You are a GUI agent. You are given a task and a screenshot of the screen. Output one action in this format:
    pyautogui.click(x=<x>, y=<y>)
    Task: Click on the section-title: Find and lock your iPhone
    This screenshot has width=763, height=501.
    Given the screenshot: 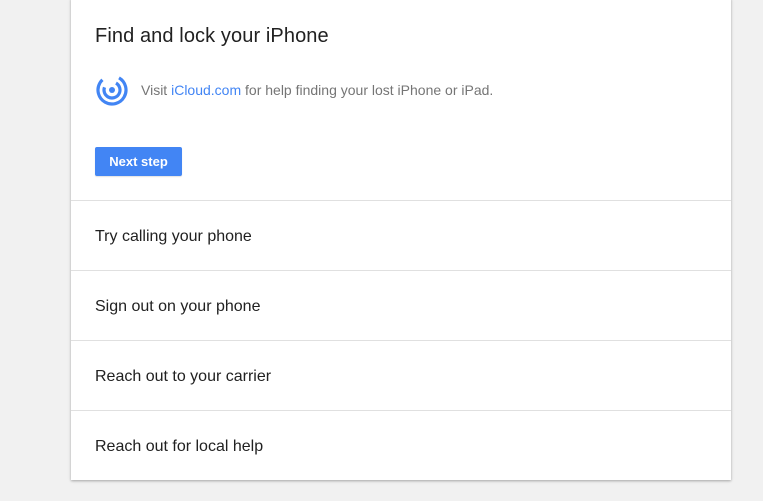 What is the action you would take?
    pyautogui.click(x=212, y=36)
    